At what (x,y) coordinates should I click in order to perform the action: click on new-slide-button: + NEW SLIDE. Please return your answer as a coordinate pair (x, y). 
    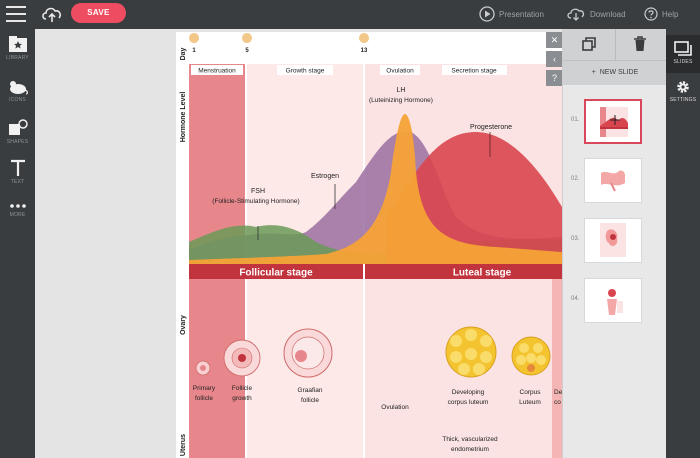
    Looking at the image, I should click on (615, 72).